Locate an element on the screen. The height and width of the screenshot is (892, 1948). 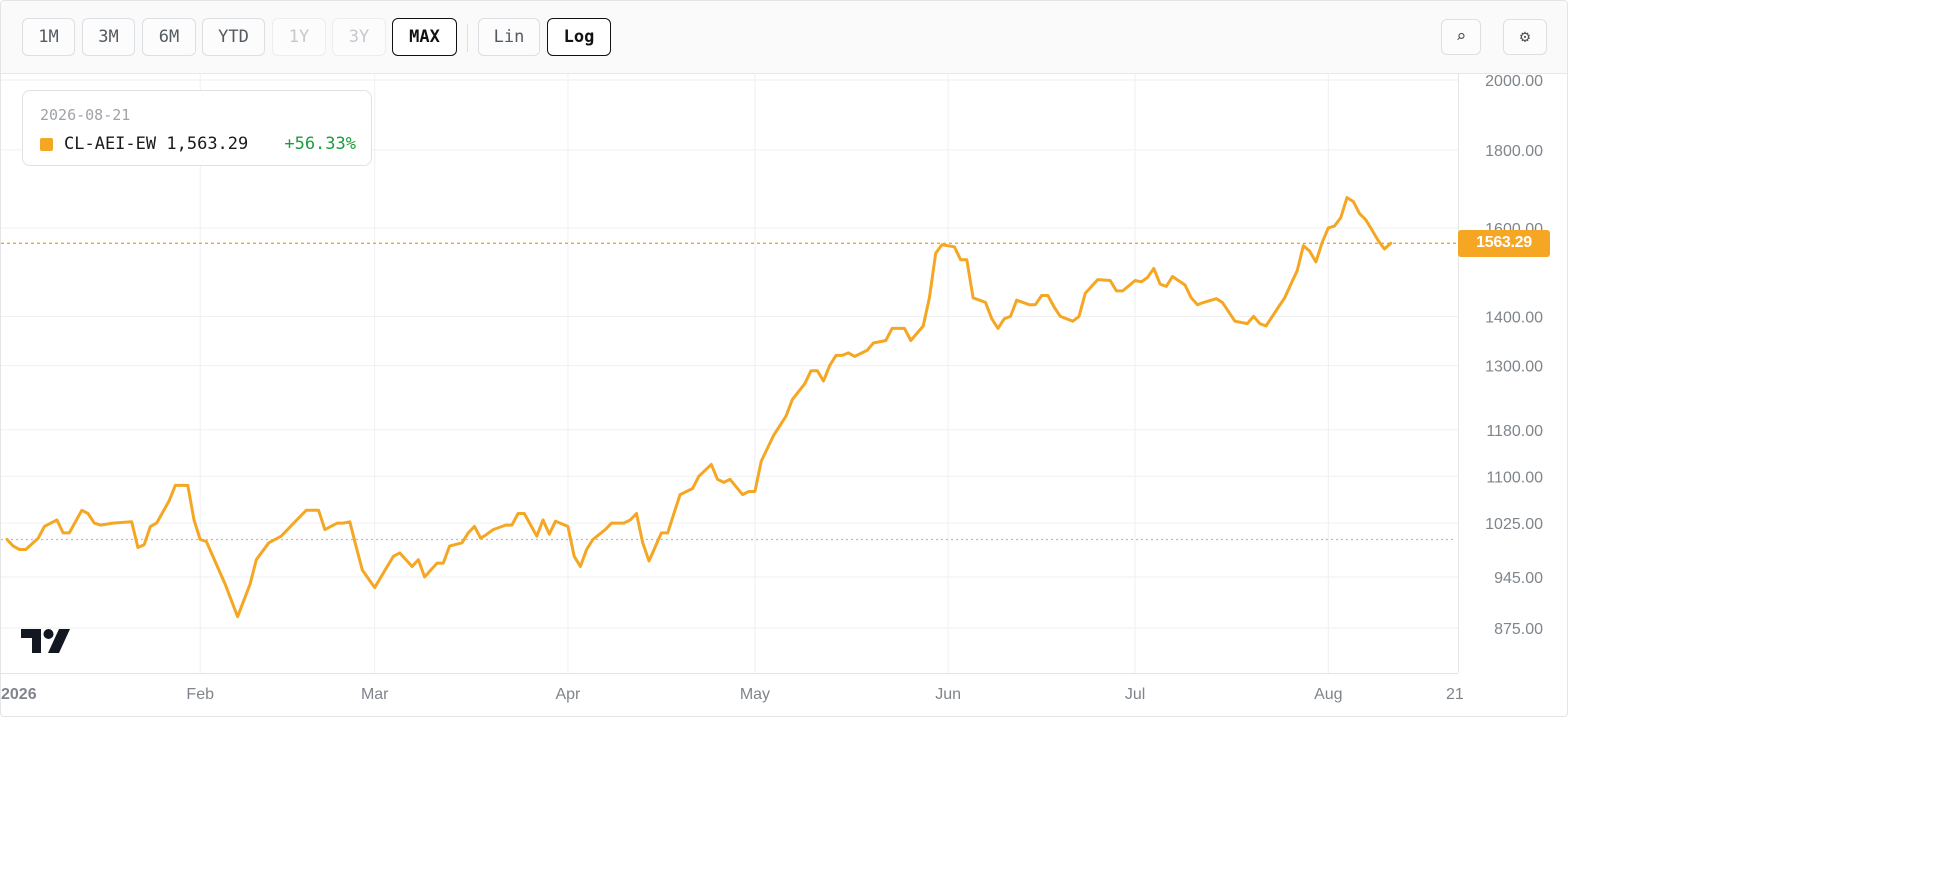
time-tick-label: 21 is located at coordinates (1455, 694).